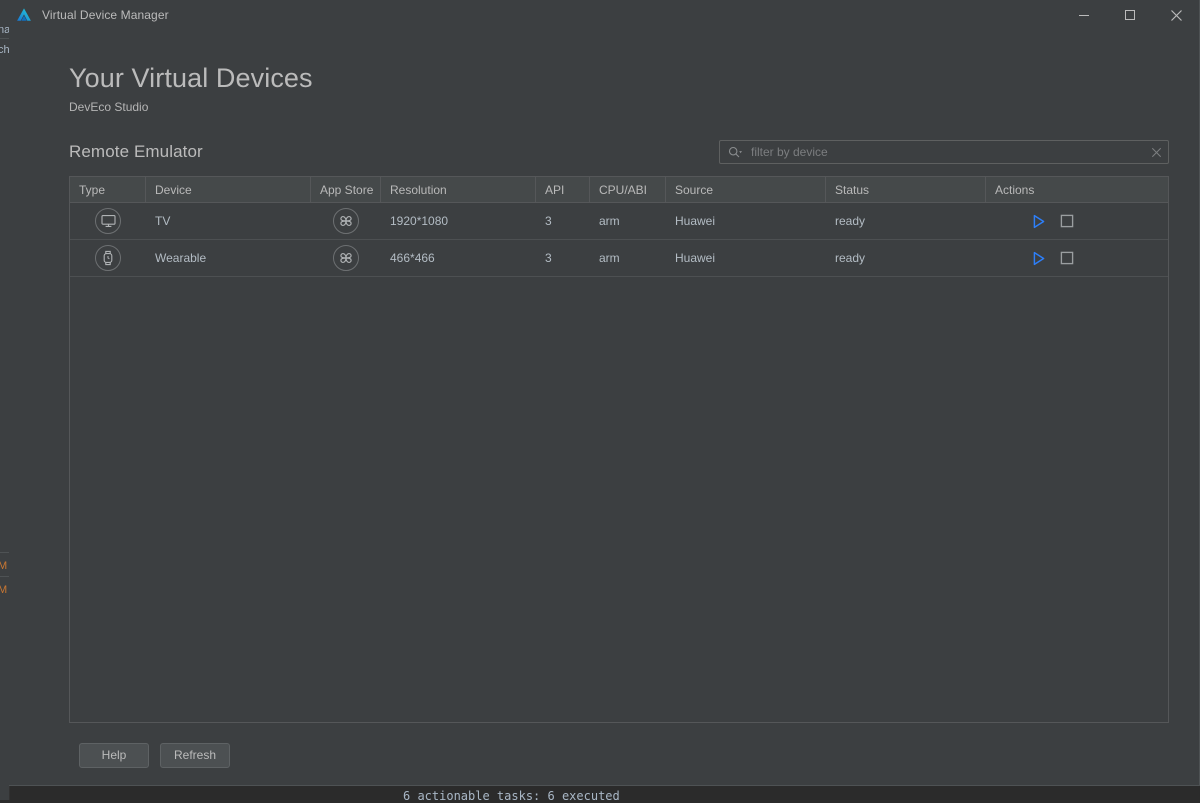 Image resolution: width=1200 pixels, height=803 pixels. Describe the element at coordinates (735, 152) in the screenshot. I see `search-dropdown-icon` at that location.